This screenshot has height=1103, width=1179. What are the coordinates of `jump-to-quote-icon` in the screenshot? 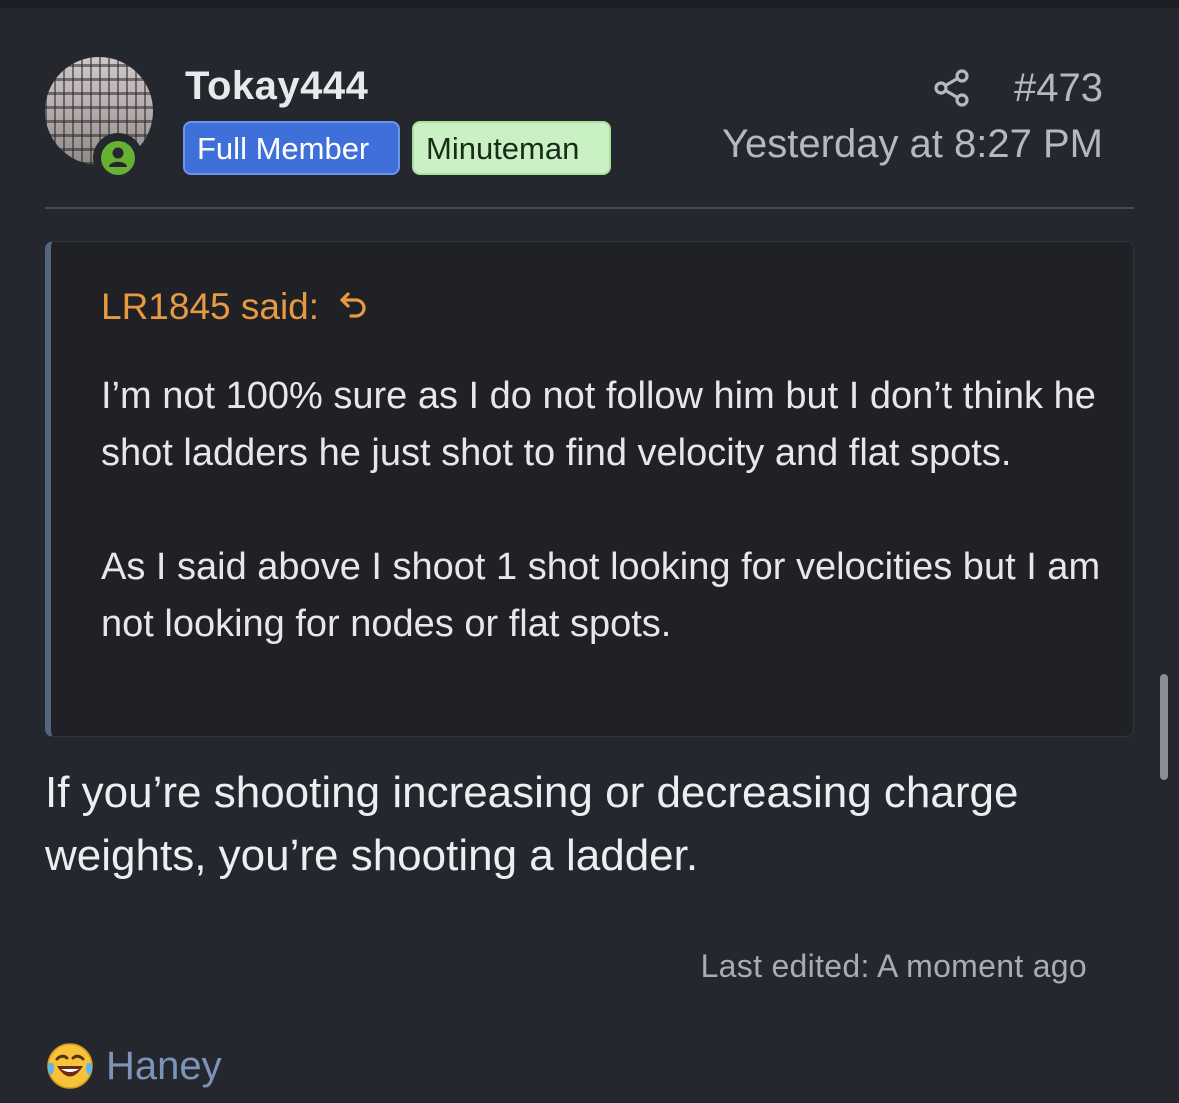 It's located at (354, 306).